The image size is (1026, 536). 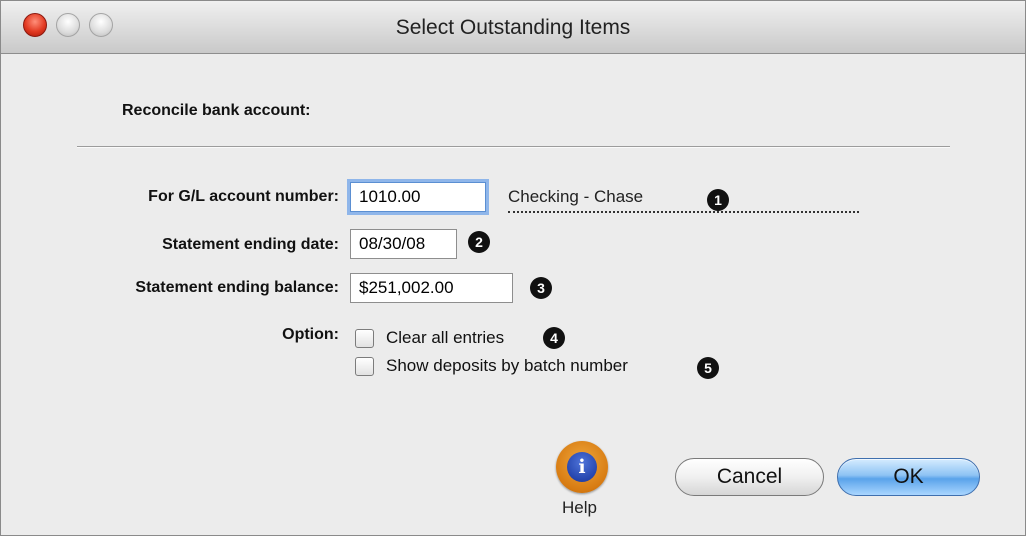 What do you see at coordinates (541, 288) in the screenshot?
I see `callout-badge-3: 3` at bounding box center [541, 288].